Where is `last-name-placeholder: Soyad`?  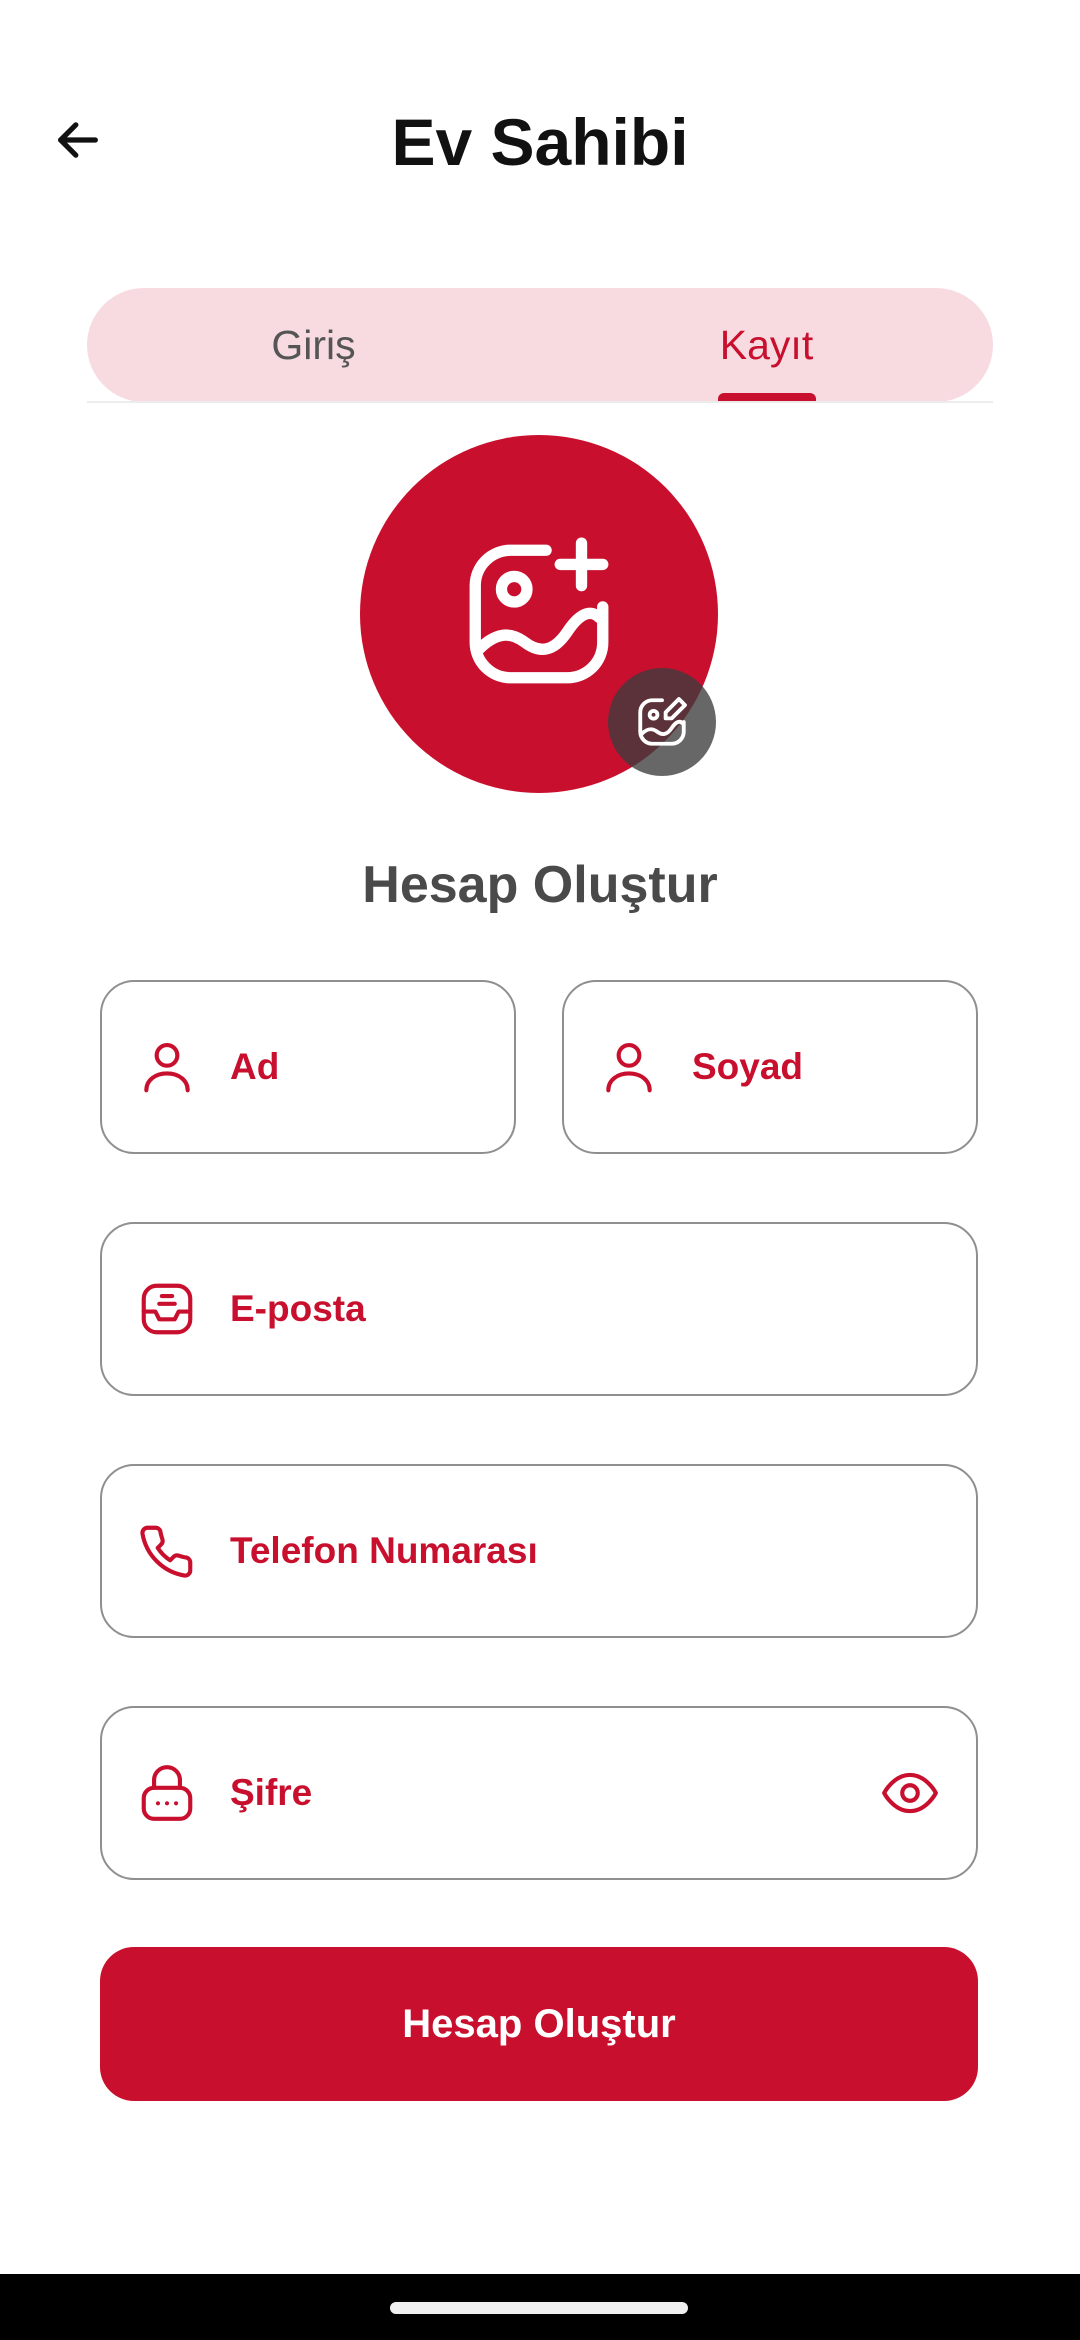 last-name-placeholder: Soyad is located at coordinates (748, 1066).